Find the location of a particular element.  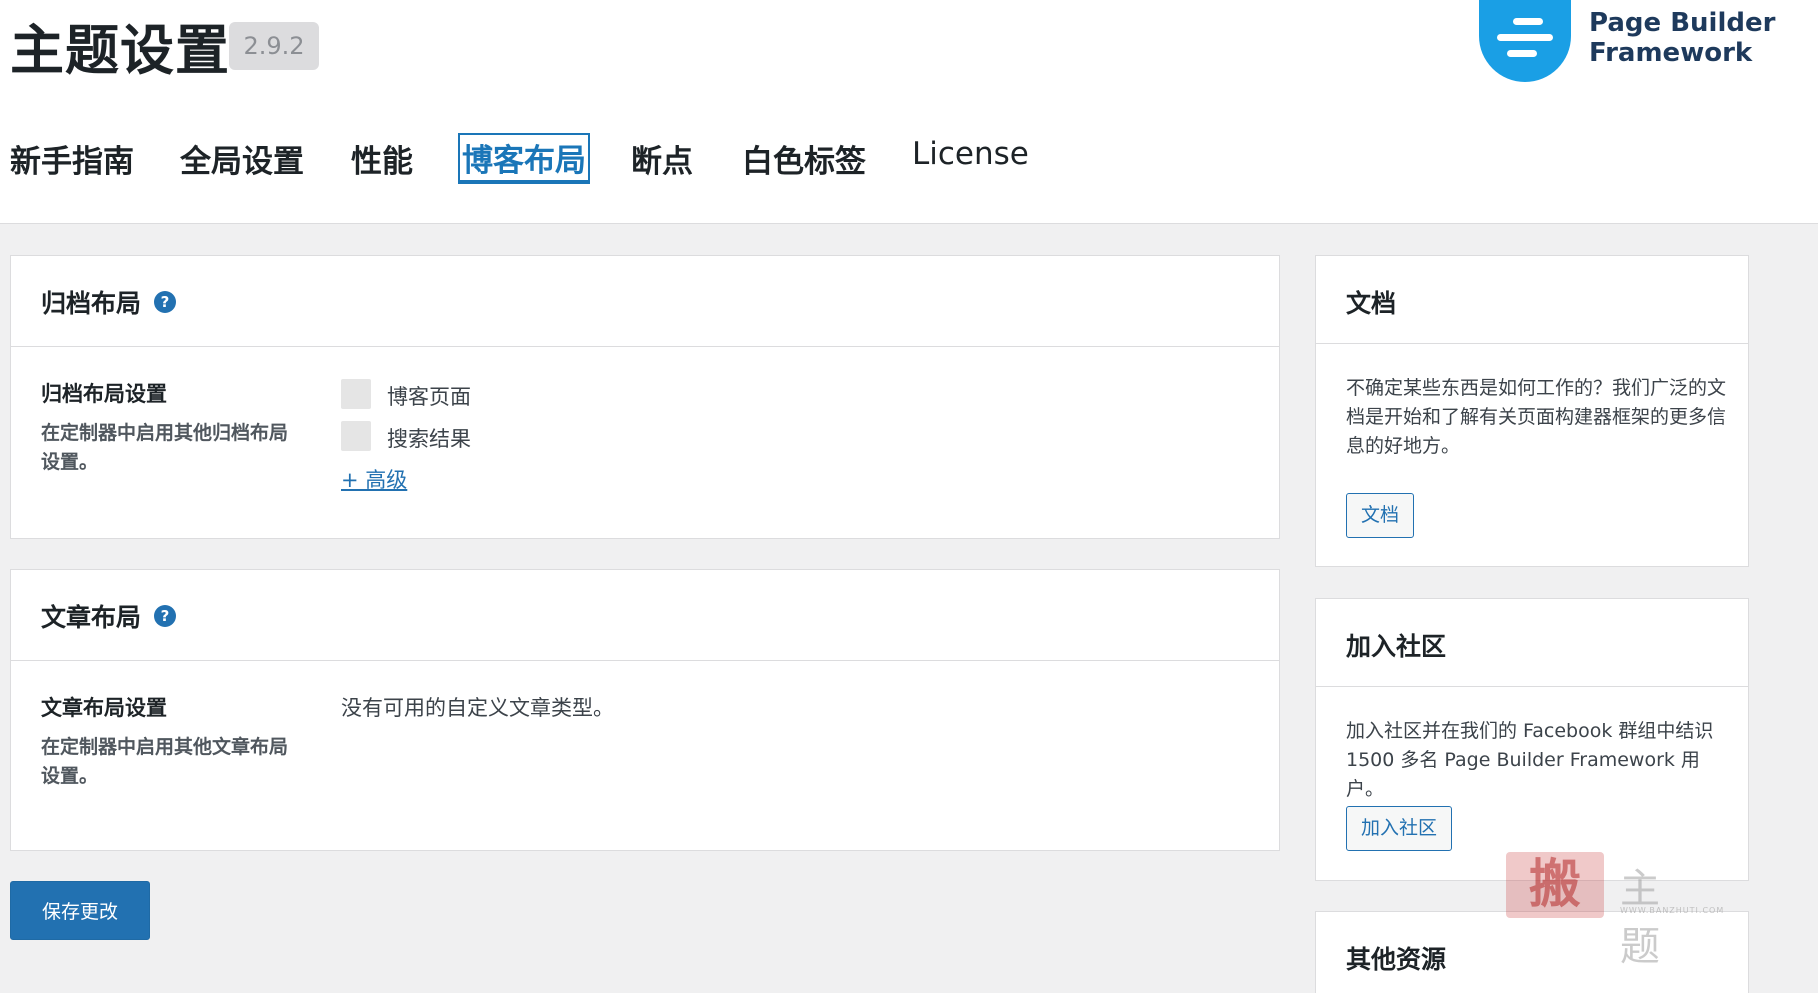

save-changes-button: 保存更改 is located at coordinates (80, 910).